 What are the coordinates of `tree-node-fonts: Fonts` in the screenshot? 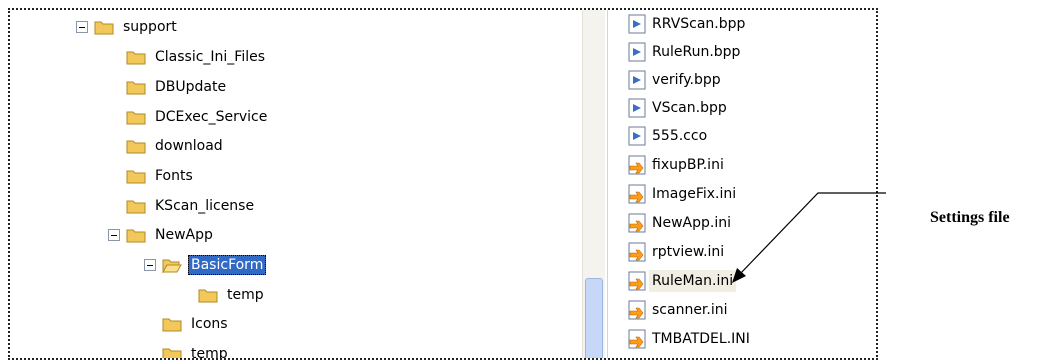 It's located at (161, 176).